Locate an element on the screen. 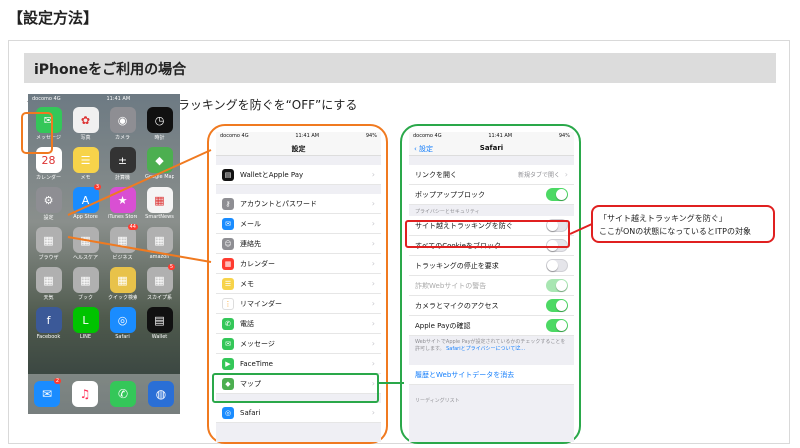  callout-line1: 「サイト越えトラッキングを防ぐ」 is located at coordinates (663, 218).